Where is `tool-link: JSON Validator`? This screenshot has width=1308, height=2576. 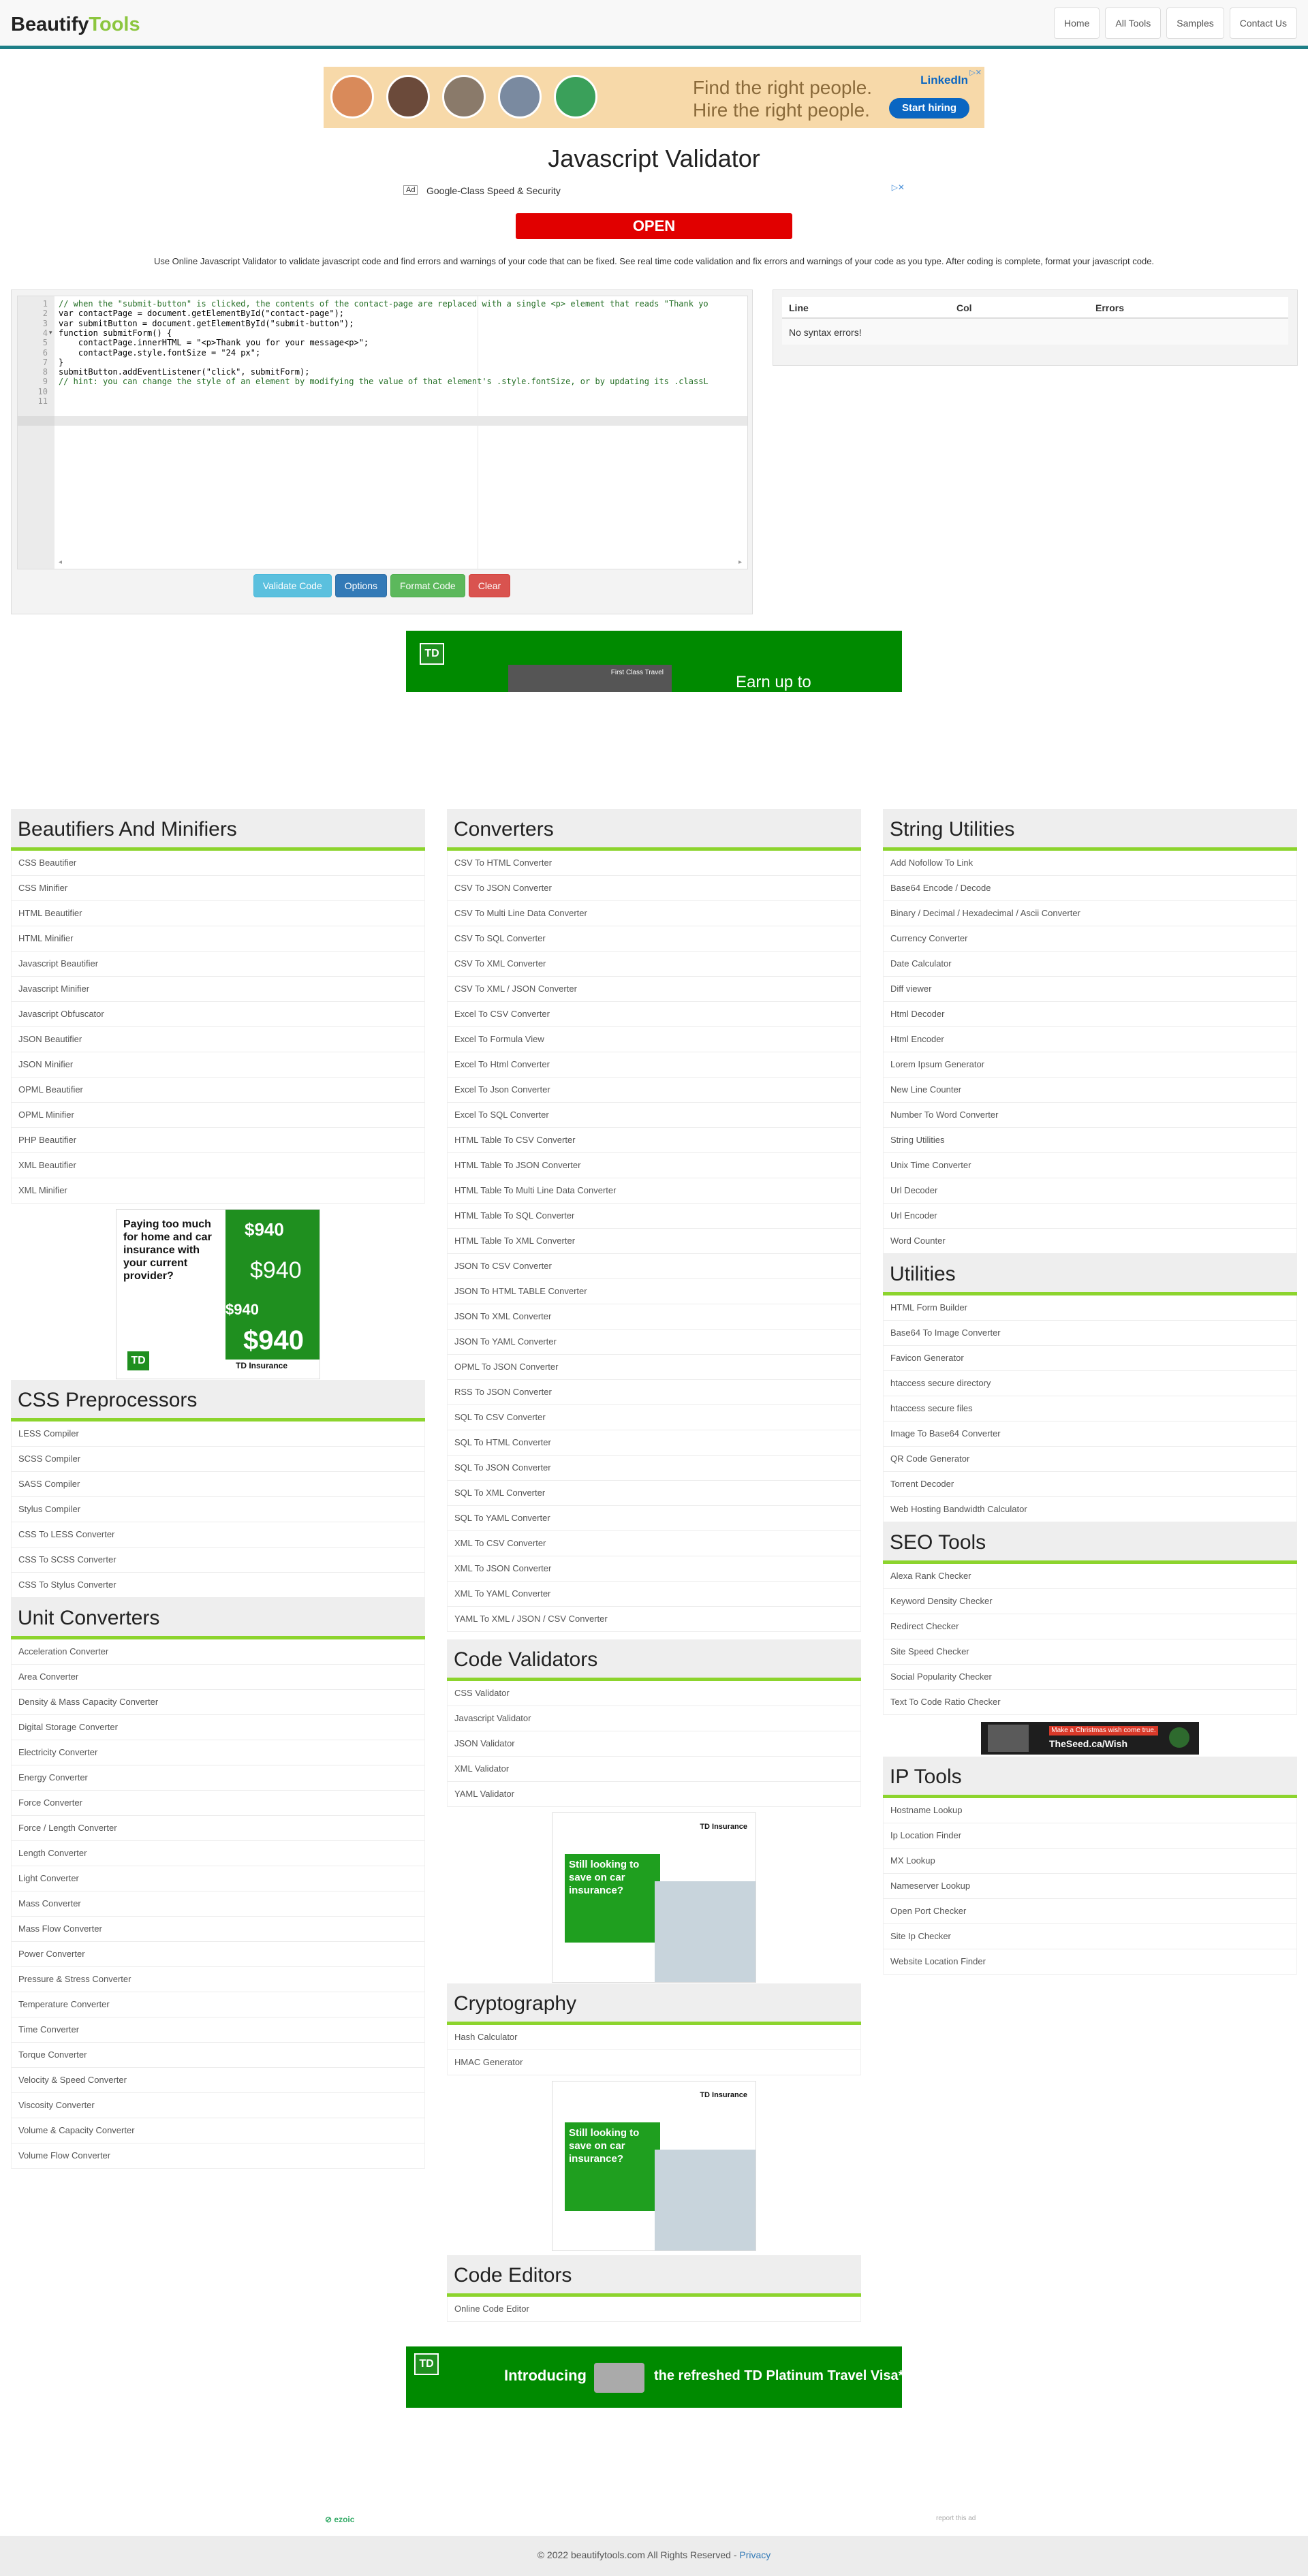
tool-link: JSON Validator is located at coordinates (654, 1744).